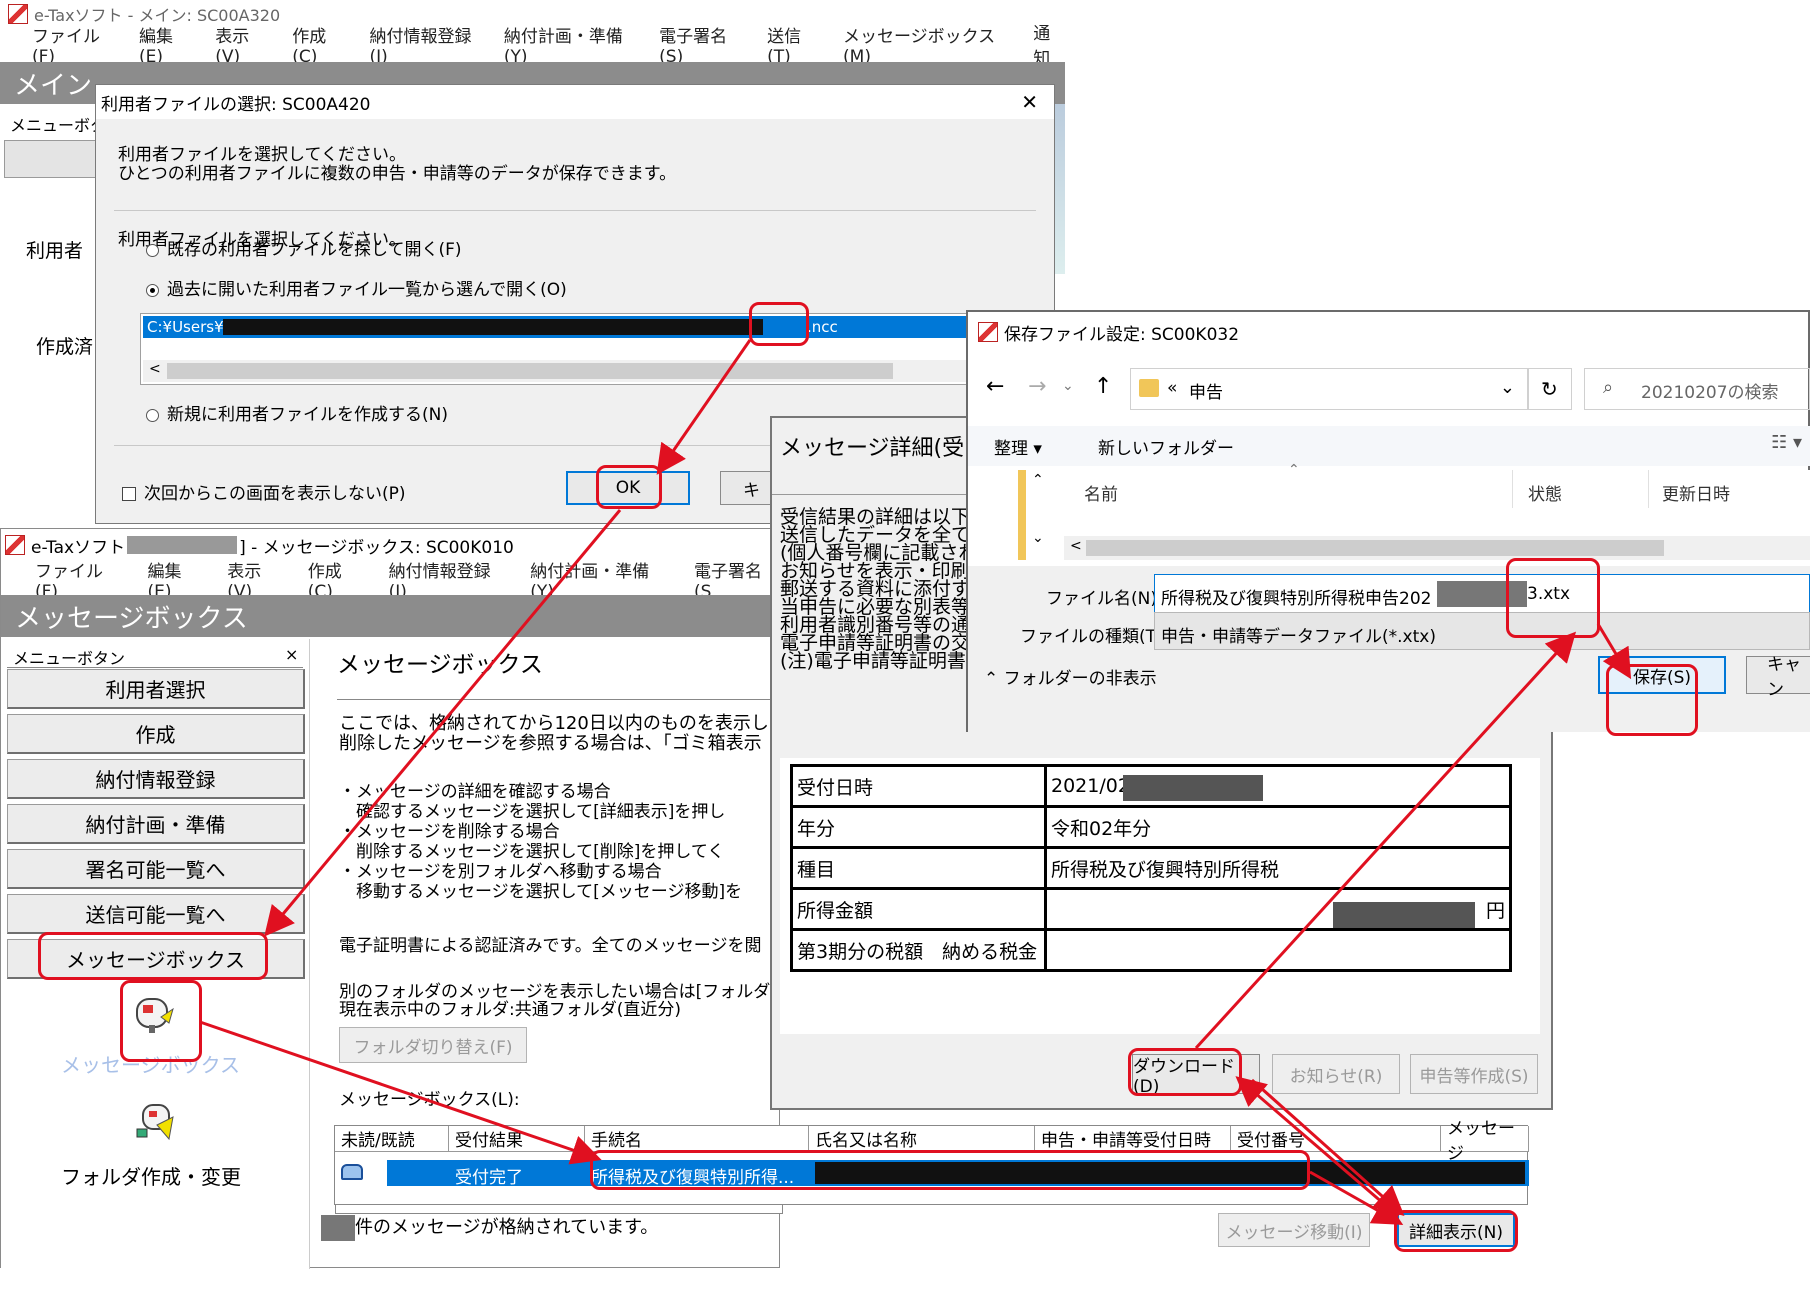 The image size is (1810, 1292). What do you see at coordinates (1385, 840) in the screenshot?
I see `arrow-download-to-filename` at bounding box center [1385, 840].